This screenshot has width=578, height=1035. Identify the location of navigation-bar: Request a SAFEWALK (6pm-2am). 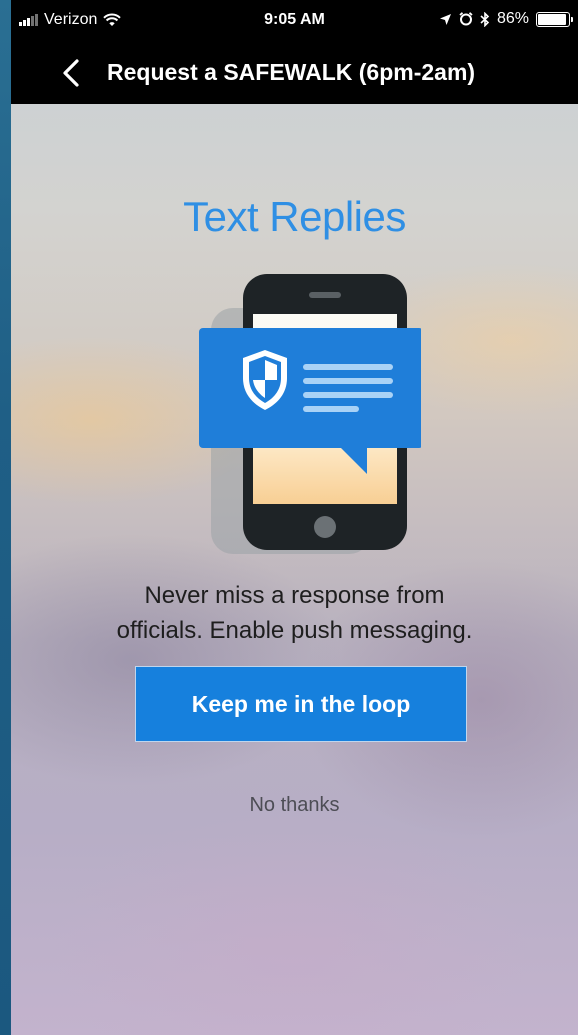
(294, 72).